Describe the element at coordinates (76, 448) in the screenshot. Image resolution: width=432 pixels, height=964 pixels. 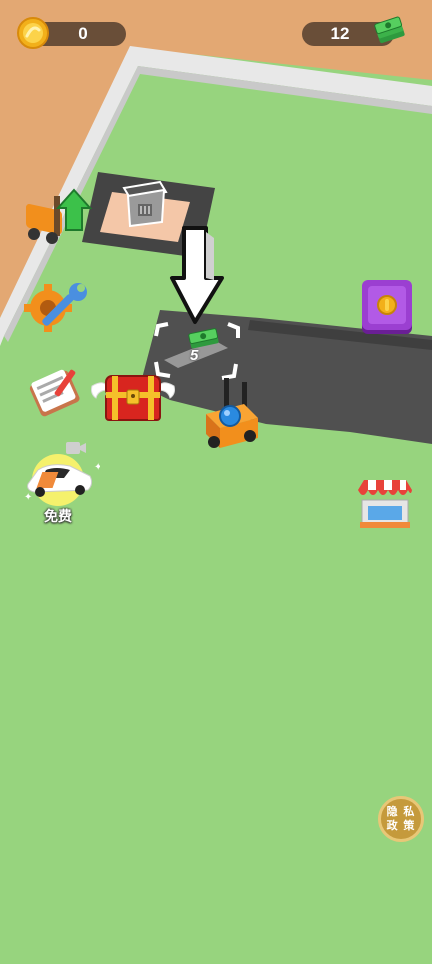
I see `video-ad-icon` at that location.